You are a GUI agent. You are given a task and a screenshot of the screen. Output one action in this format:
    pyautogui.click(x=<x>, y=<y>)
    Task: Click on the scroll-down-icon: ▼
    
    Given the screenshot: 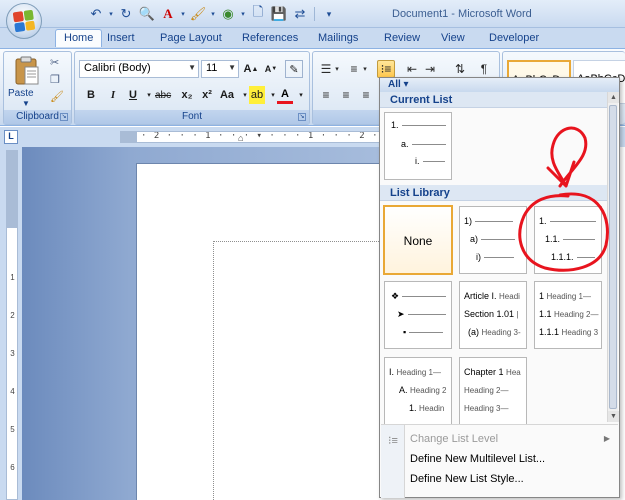 What is the action you would take?
    pyautogui.click(x=613, y=416)
    